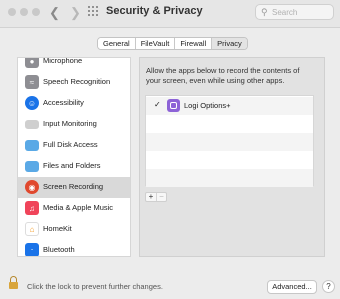 This screenshot has width=340, height=299. I want to click on sidebar-item-microphone: ● Microphone, so click(74, 64).